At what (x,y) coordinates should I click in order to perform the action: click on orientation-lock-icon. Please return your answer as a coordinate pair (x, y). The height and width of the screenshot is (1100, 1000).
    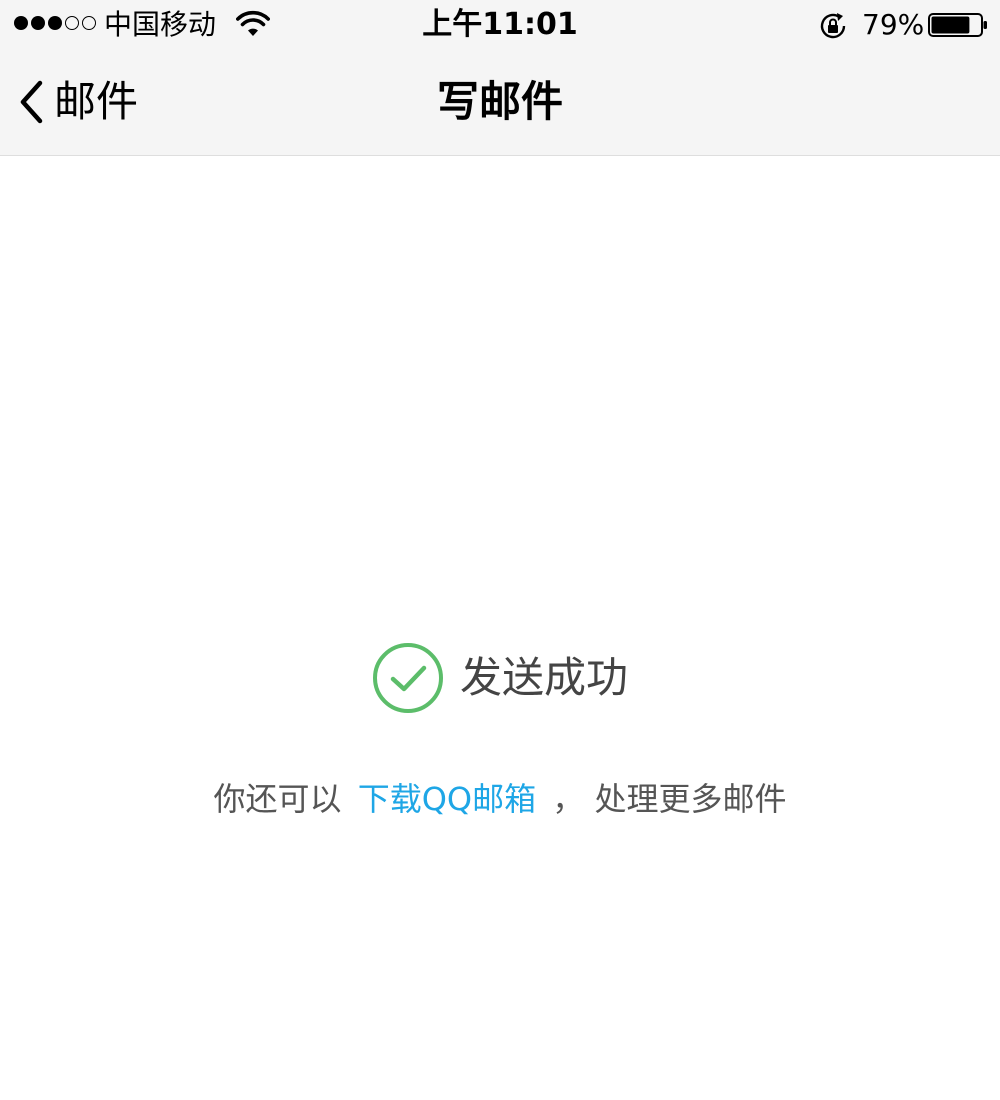
    Looking at the image, I should click on (833, 26).